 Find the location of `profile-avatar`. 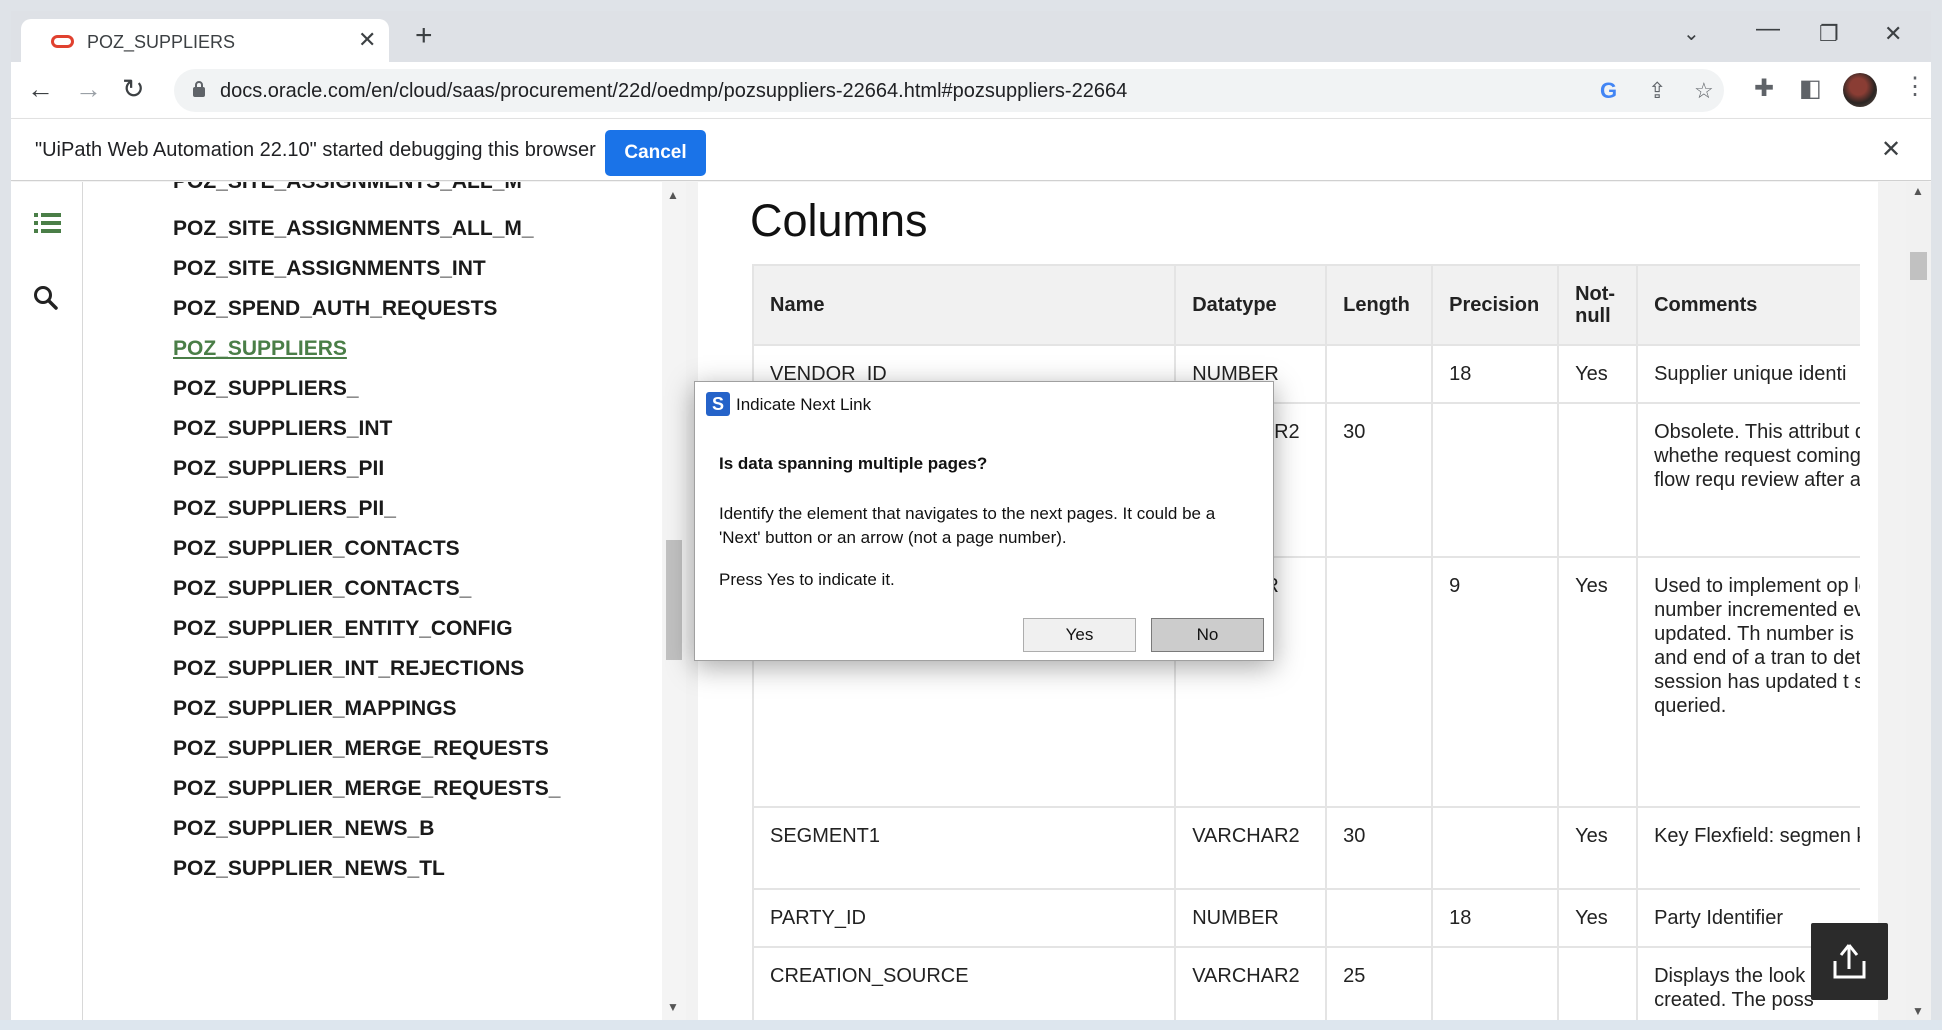

profile-avatar is located at coordinates (1860, 90).